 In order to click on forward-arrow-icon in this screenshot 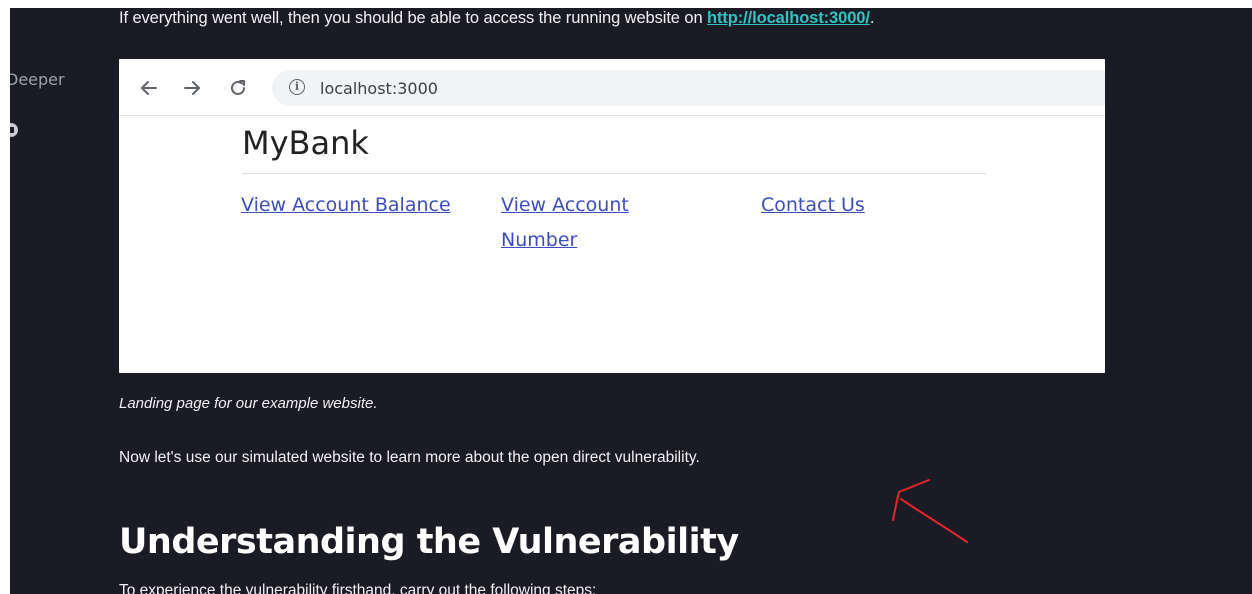, I will do `click(192, 88)`.